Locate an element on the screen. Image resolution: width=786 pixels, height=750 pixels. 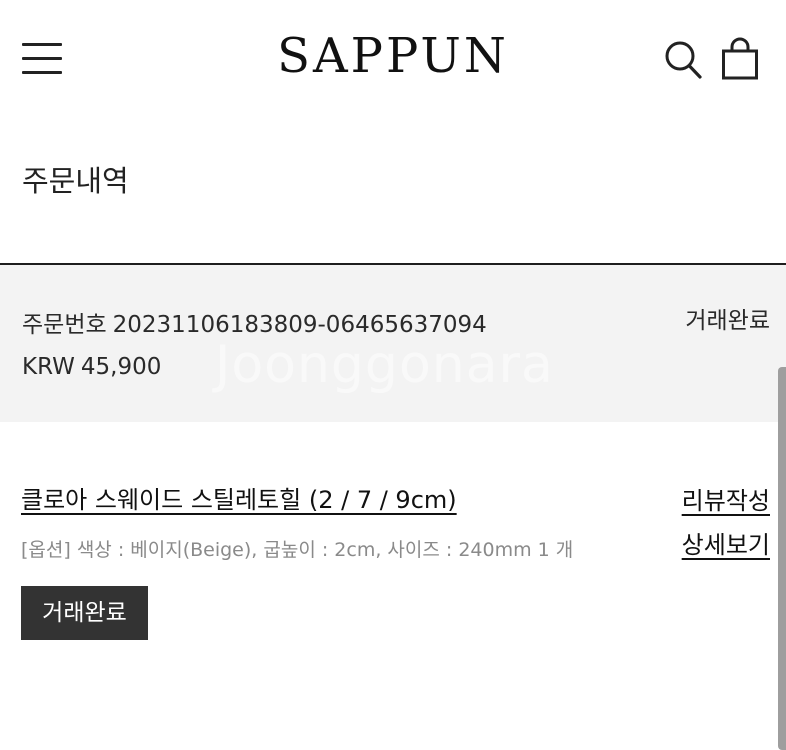
scrollbar is located at coordinates (782, 558).